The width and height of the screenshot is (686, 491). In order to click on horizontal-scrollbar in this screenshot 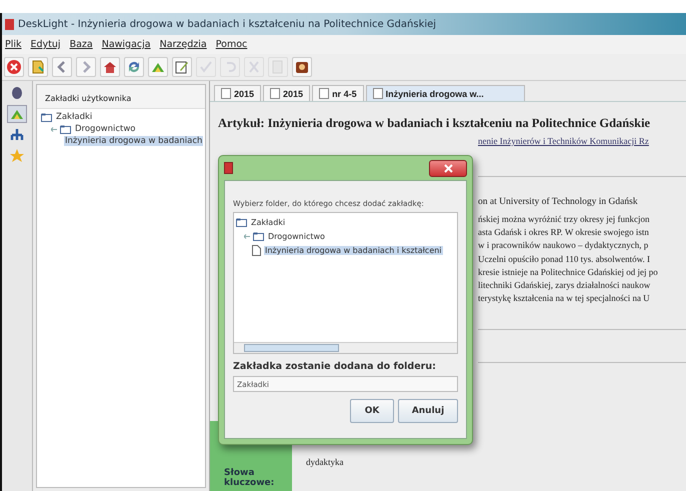, I will do `click(345, 347)`.